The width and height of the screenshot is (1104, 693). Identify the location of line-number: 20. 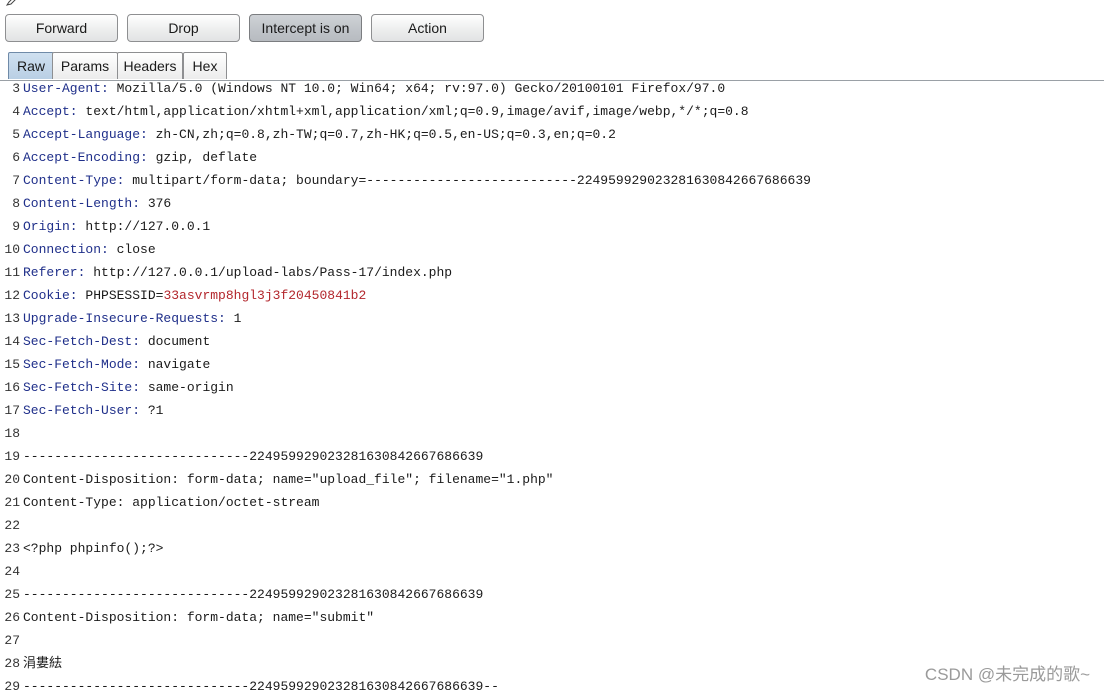
(12, 479).